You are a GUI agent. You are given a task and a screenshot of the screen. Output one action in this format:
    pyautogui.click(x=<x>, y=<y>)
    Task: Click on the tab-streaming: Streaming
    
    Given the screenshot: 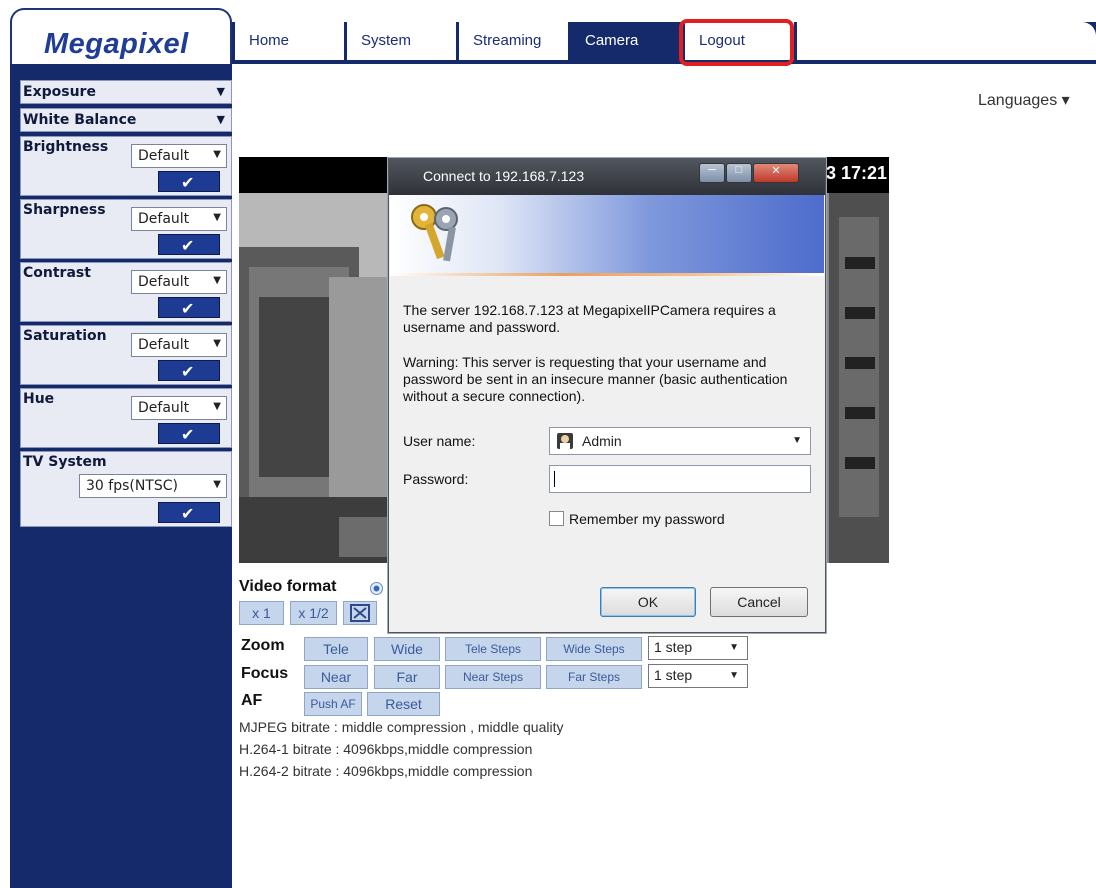 What is the action you would take?
    pyautogui.click(x=512, y=41)
    